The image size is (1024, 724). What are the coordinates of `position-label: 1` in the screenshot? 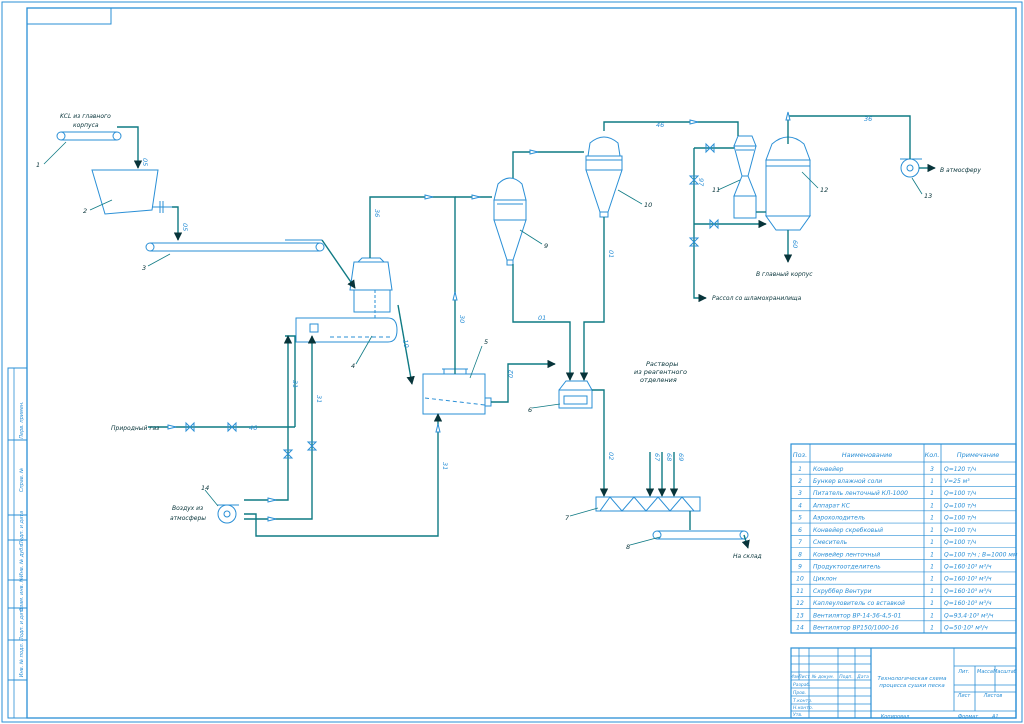 It's located at (38, 165).